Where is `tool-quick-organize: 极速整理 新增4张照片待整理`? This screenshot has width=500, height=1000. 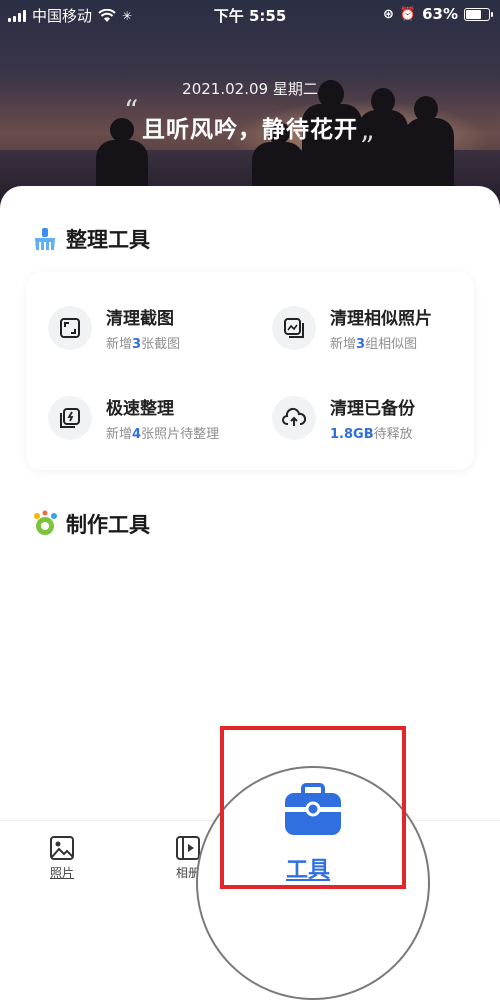 tool-quick-organize: 极速整理 新增4张照片待整理 is located at coordinates (133, 418).